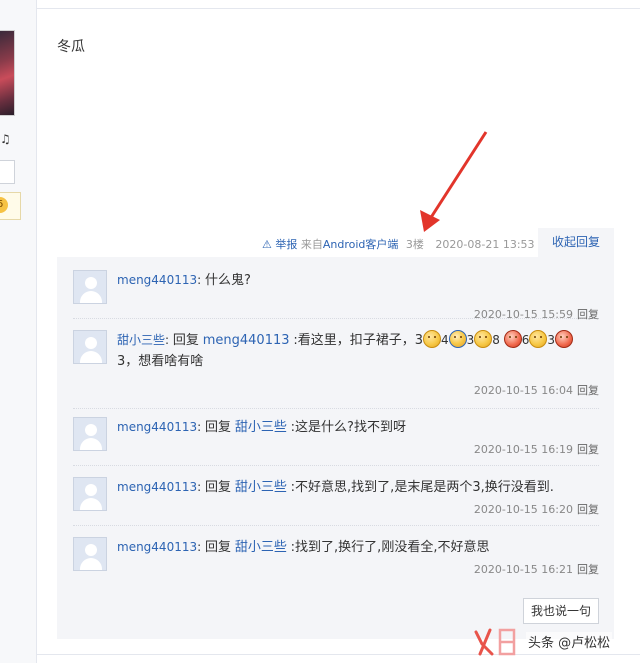 Image resolution: width=640 pixels, height=663 pixels. I want to click on reply-meta: 2020-10-15 16:21 回复, so click(536, 569).